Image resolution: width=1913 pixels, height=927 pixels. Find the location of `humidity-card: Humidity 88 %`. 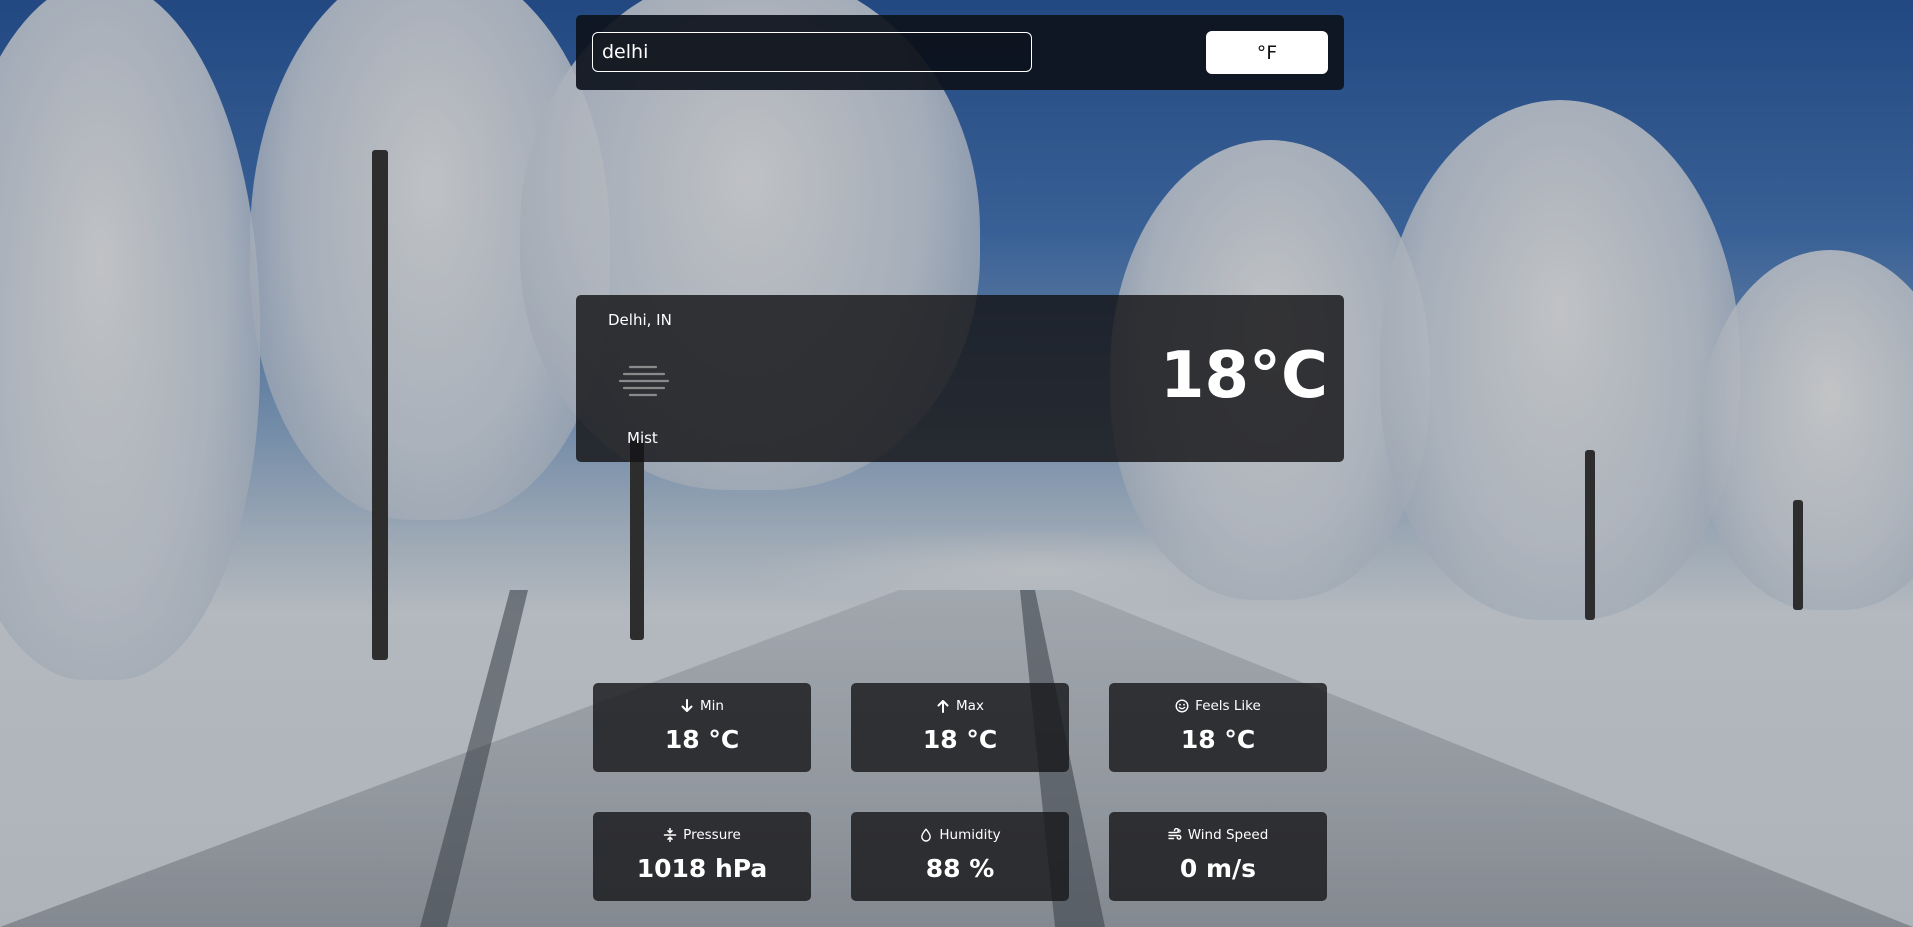

humidity-card: Humidity 88 % is located at coordinates (960, 856).